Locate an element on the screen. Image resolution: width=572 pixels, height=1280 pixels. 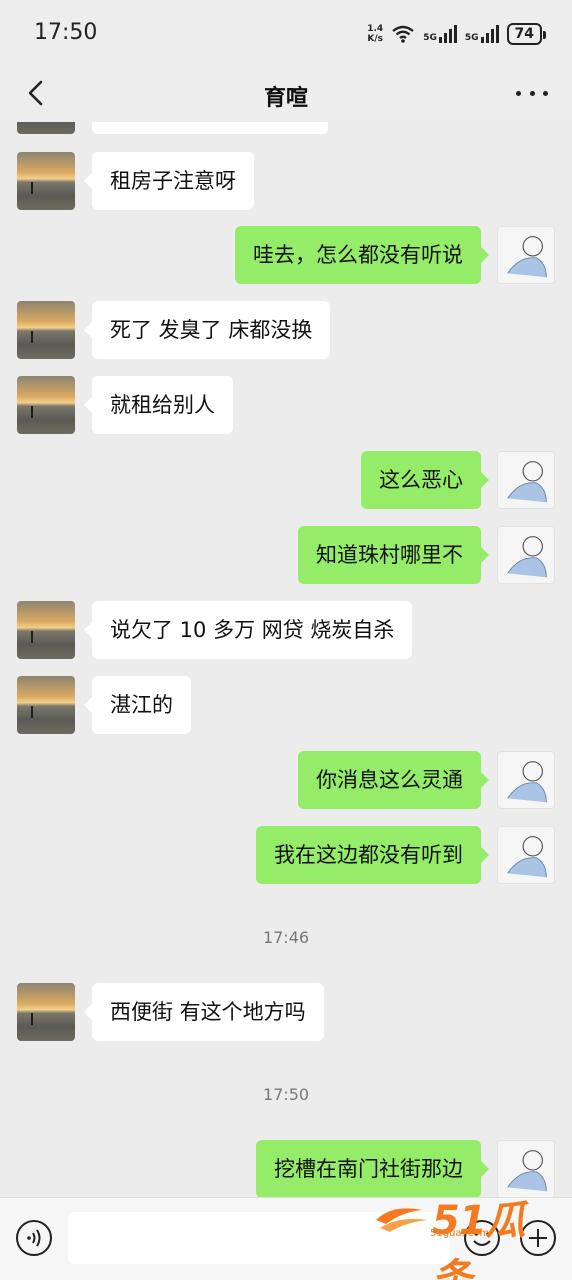
message-bubble-received: 就租给别人 is located at coordinates (158, 405).